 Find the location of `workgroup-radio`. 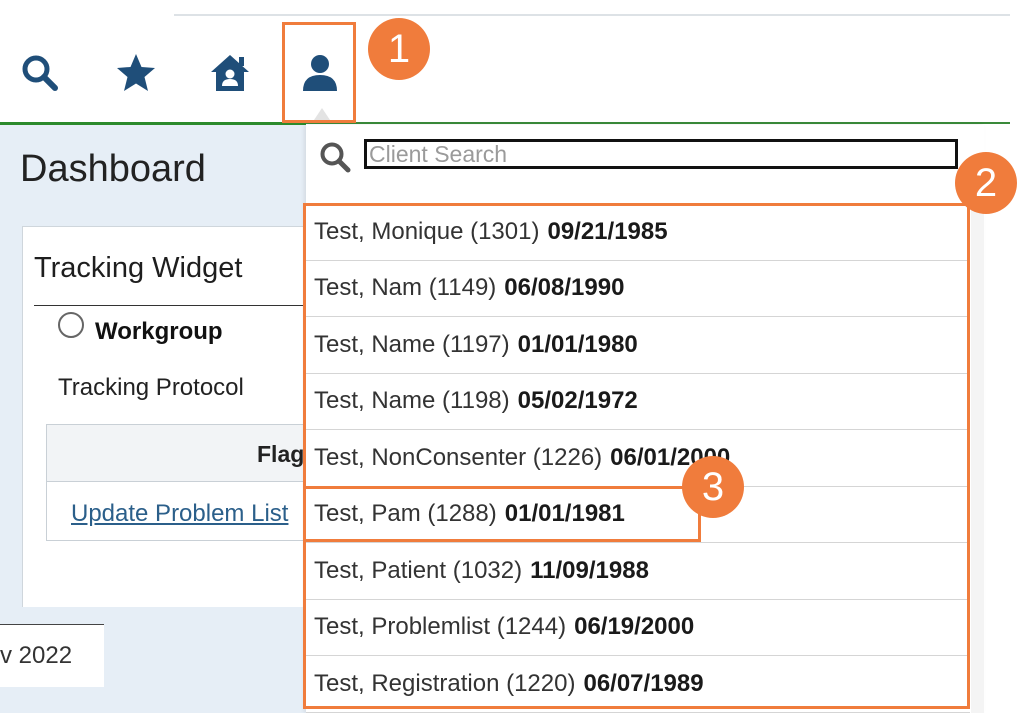

workgroup-radio is located at coordinates (71, 325).